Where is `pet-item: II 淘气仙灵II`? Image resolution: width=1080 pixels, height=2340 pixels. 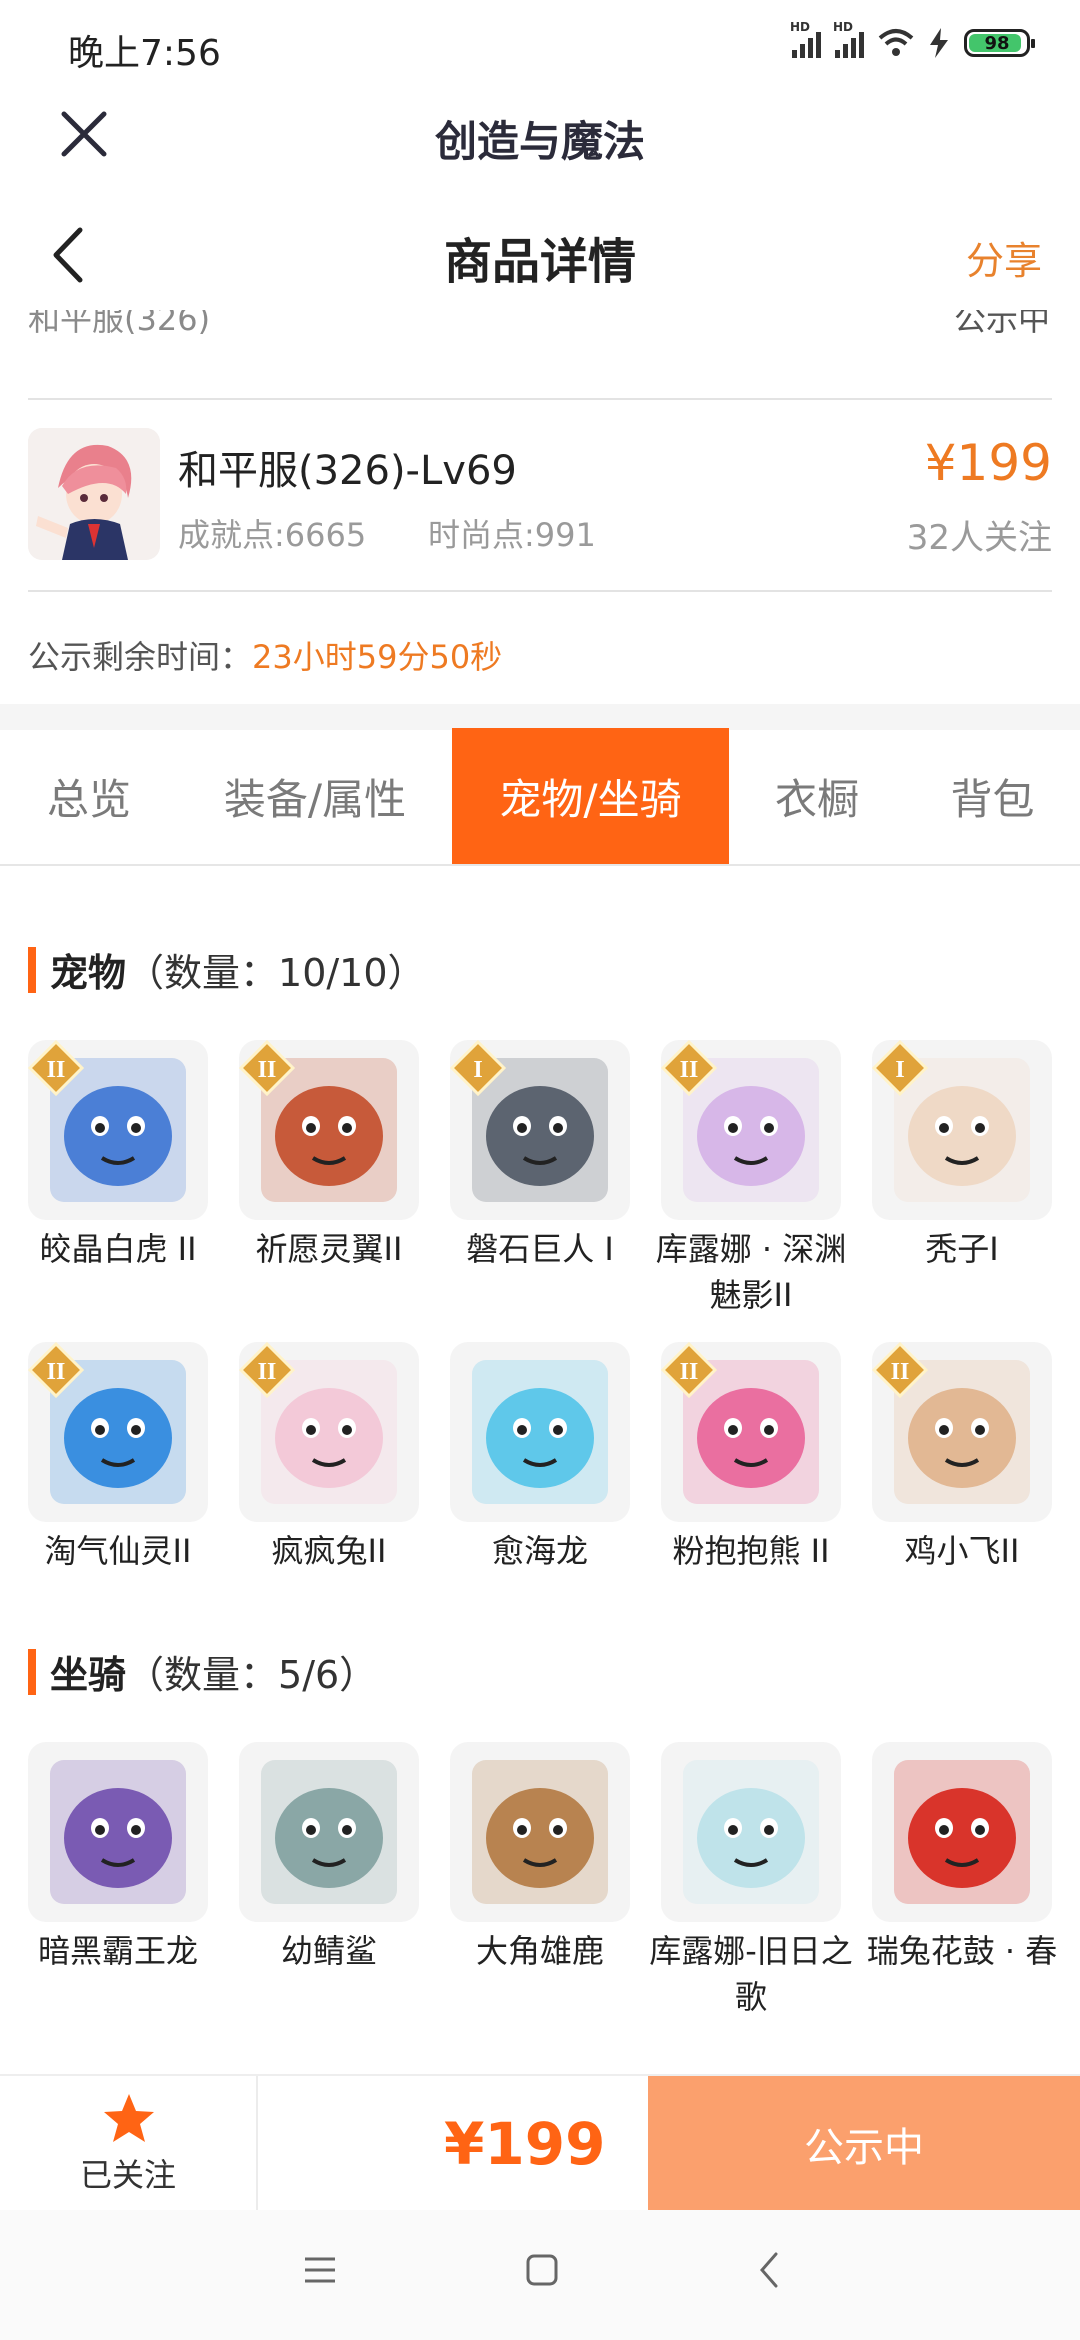
pet-item: II 淘气仙灵II is located at coordinates (118, 1458).